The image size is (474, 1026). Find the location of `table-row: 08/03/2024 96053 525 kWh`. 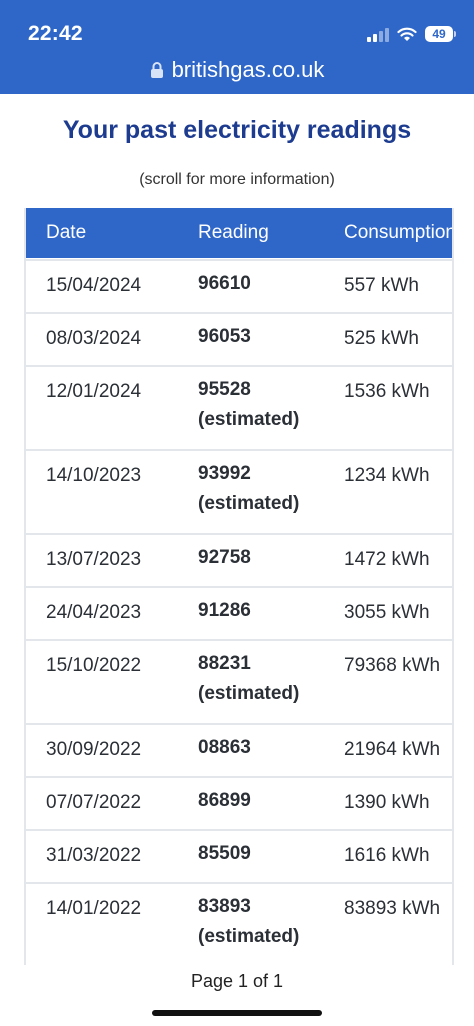

table-row: 08/03/2024 96053 525 kWh is located at coordinates (239, 339).